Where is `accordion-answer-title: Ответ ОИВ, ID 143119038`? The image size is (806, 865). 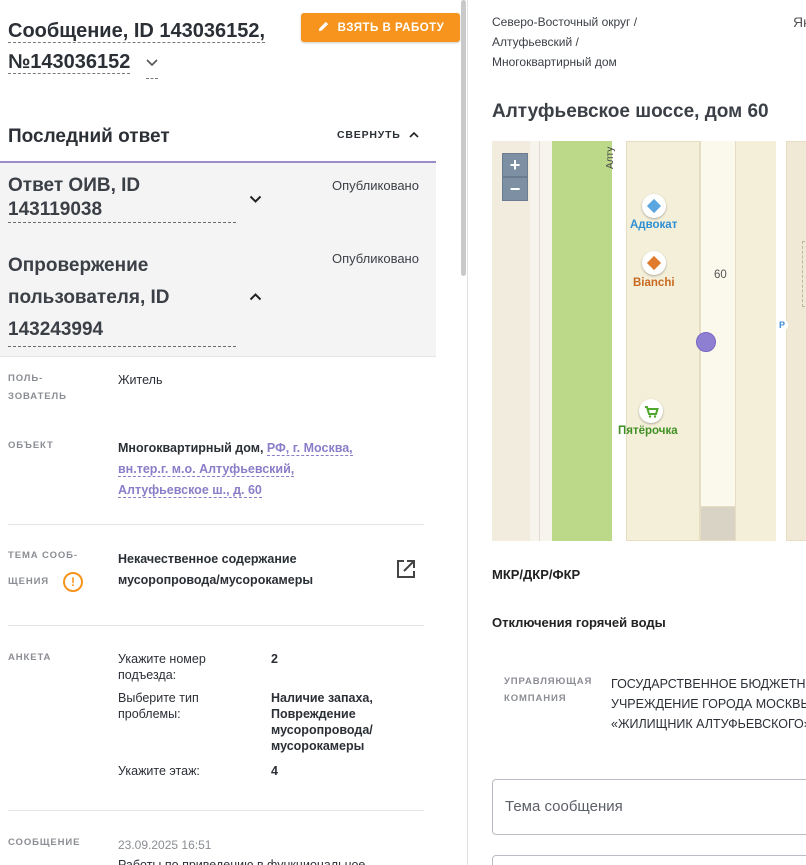
accordion-answer-title: Ответ ОИВ, ID 143119038 is located at coordinates (122, 198).